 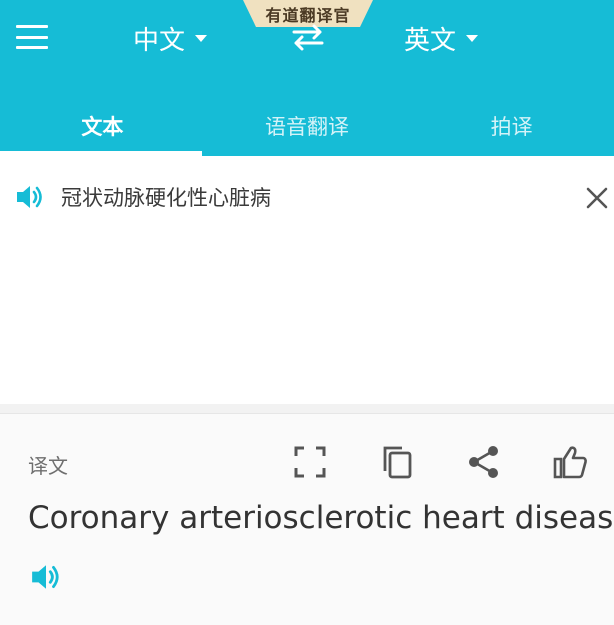 What do you see at coordinates (321, 518) in the screenshot?
I see `translation-text: Coronary arteriosclerotic heart disease` at bounding box center [321, 518].